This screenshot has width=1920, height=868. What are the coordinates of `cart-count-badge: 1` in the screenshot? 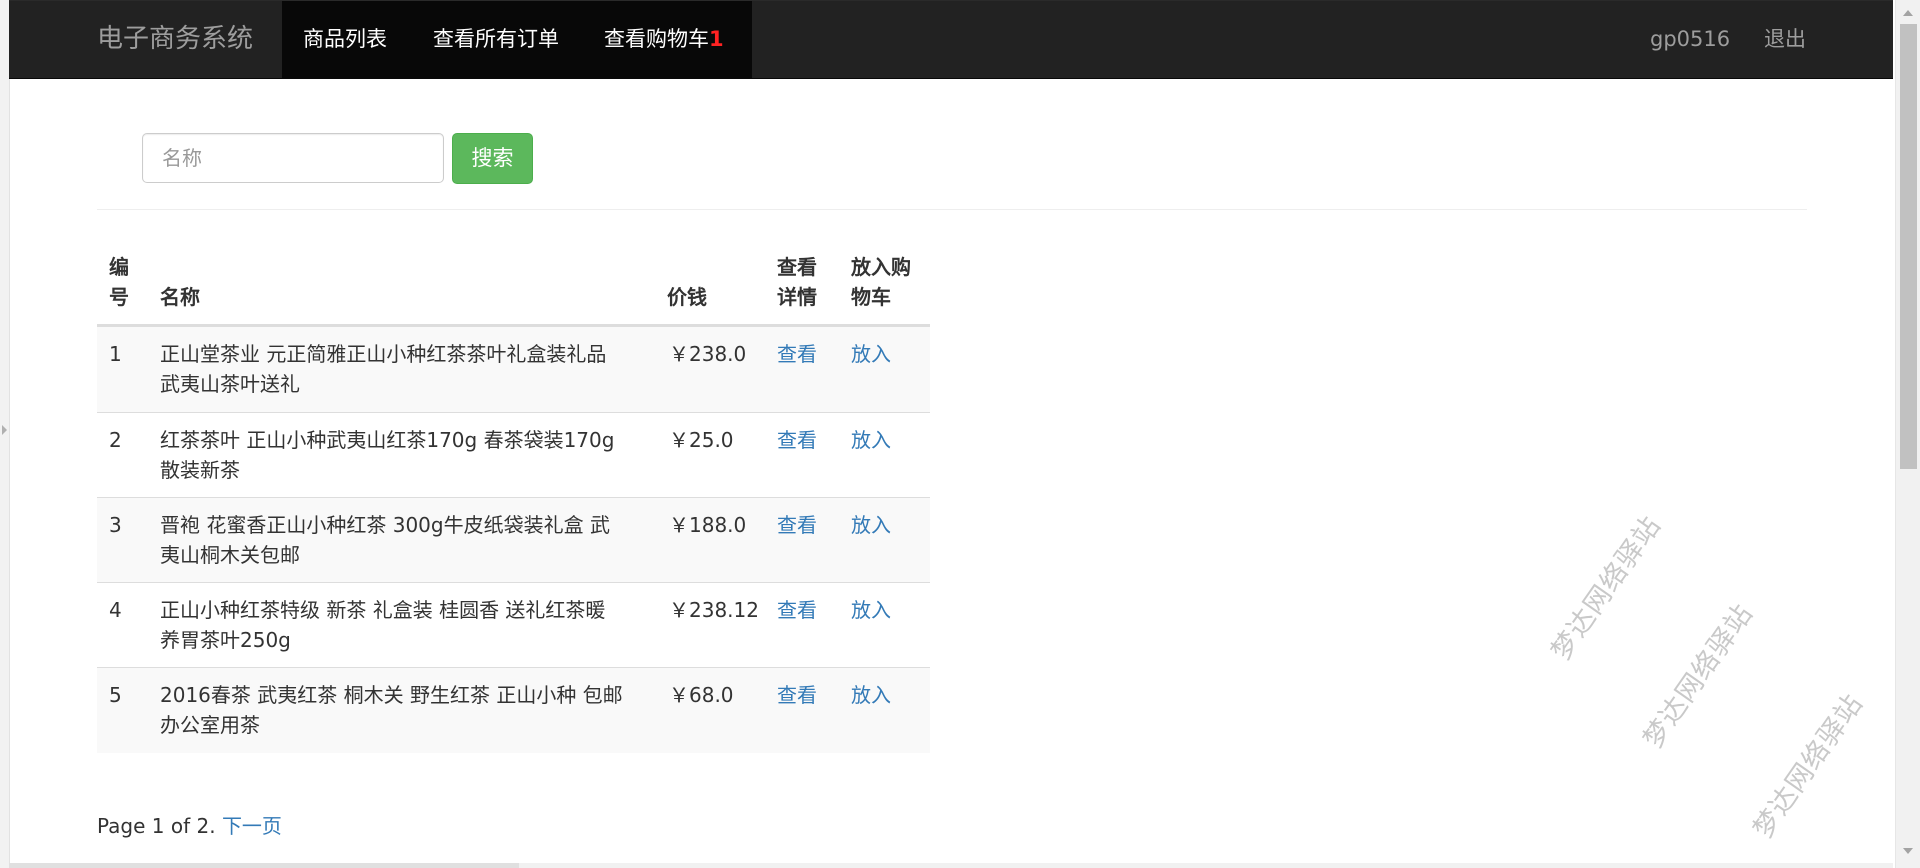 It's located at (716, 39).